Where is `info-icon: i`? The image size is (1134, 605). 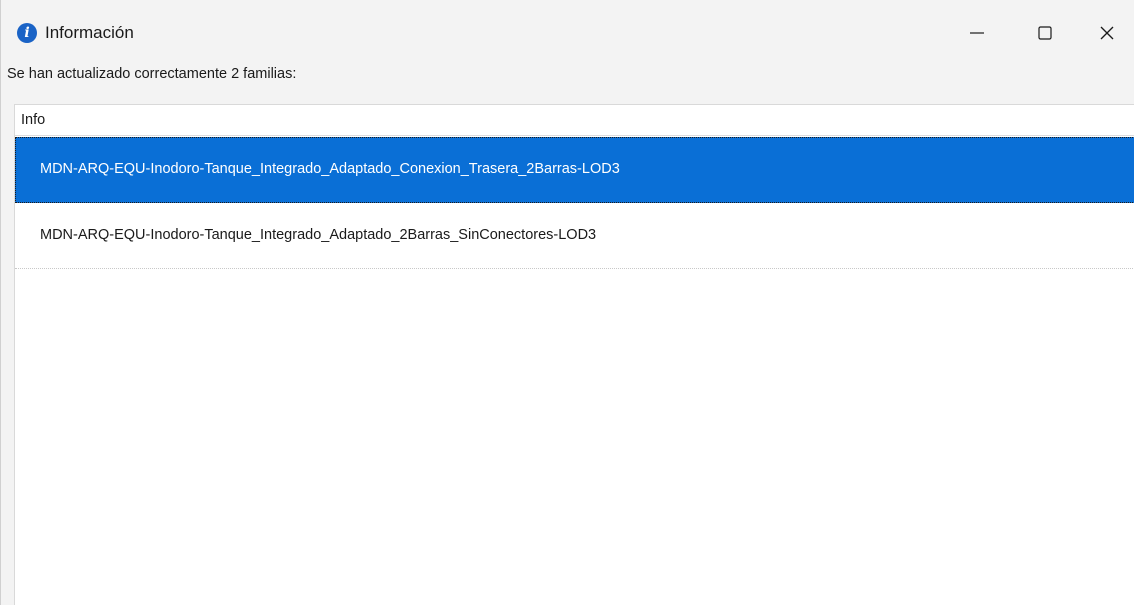 info-icon: i is located at coordinates (27, 33).